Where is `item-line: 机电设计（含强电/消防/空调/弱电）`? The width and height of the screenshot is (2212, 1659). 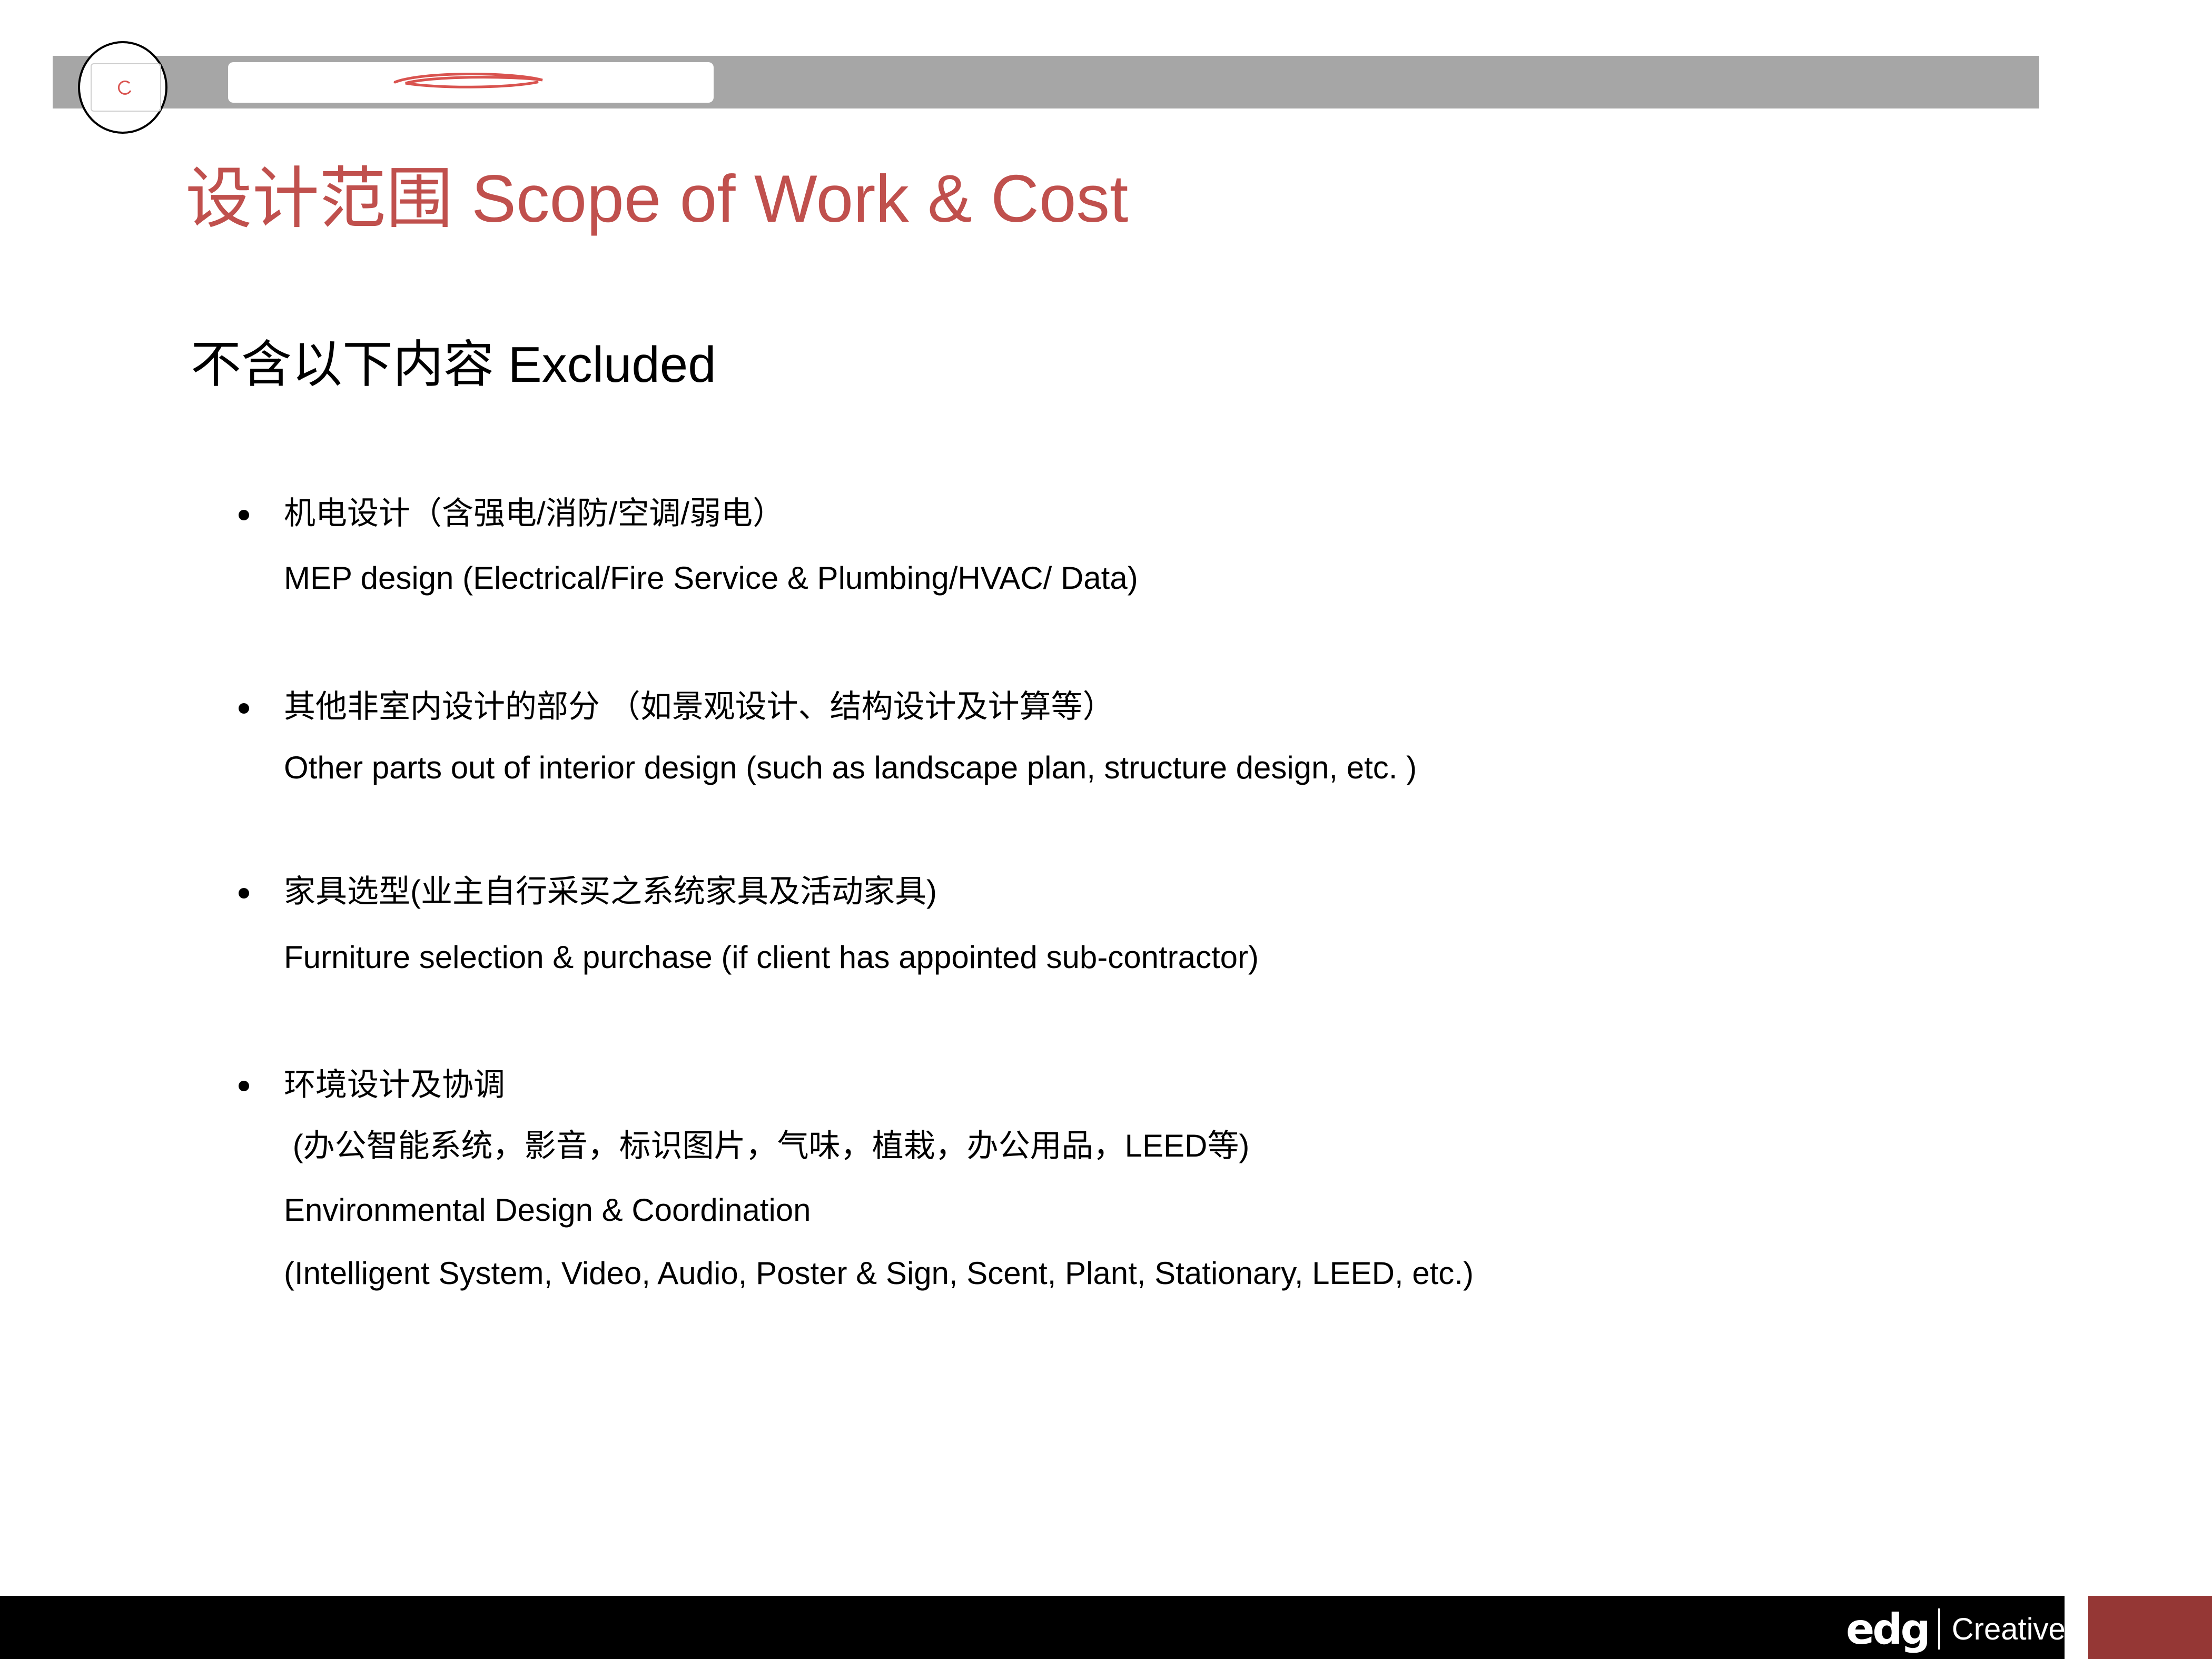
item-line: 机电设计（含强电/消防/空调/弱电） is located at coordinates (534, 513).